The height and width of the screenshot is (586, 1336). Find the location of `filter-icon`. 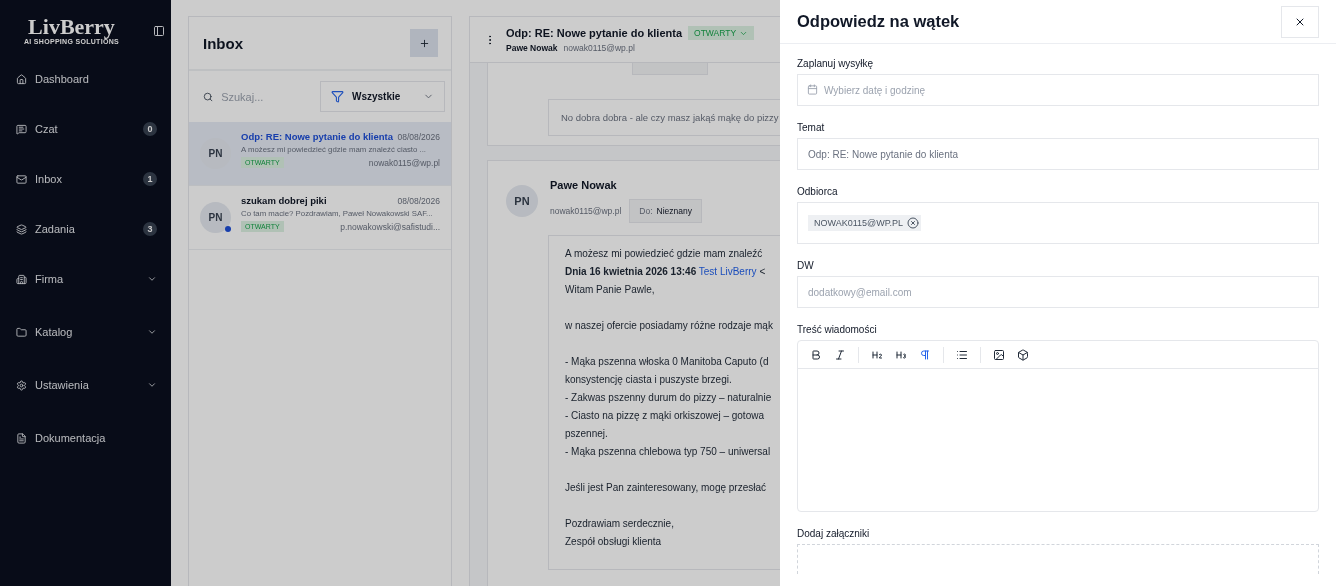

filter-icon is located at coordinates (337, 96).